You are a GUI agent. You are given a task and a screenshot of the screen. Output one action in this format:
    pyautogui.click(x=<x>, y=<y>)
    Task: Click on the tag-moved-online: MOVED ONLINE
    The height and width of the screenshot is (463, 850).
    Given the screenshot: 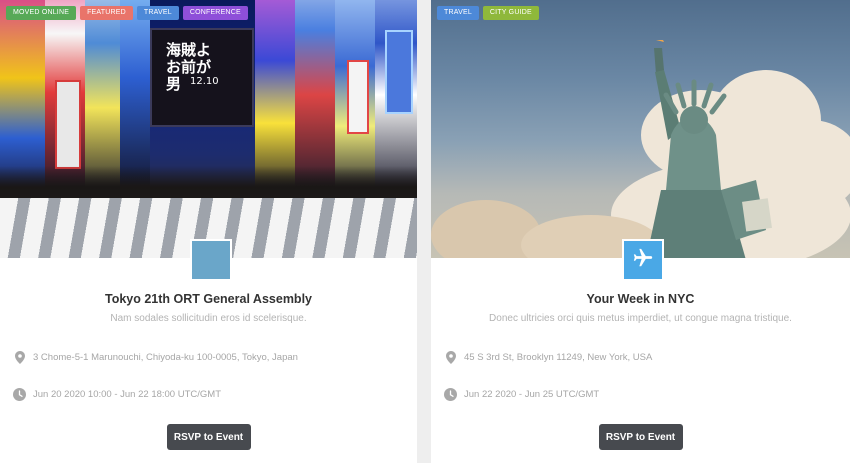 What is the action you would take?
    pyautogui.click(x=41, y=13)
    